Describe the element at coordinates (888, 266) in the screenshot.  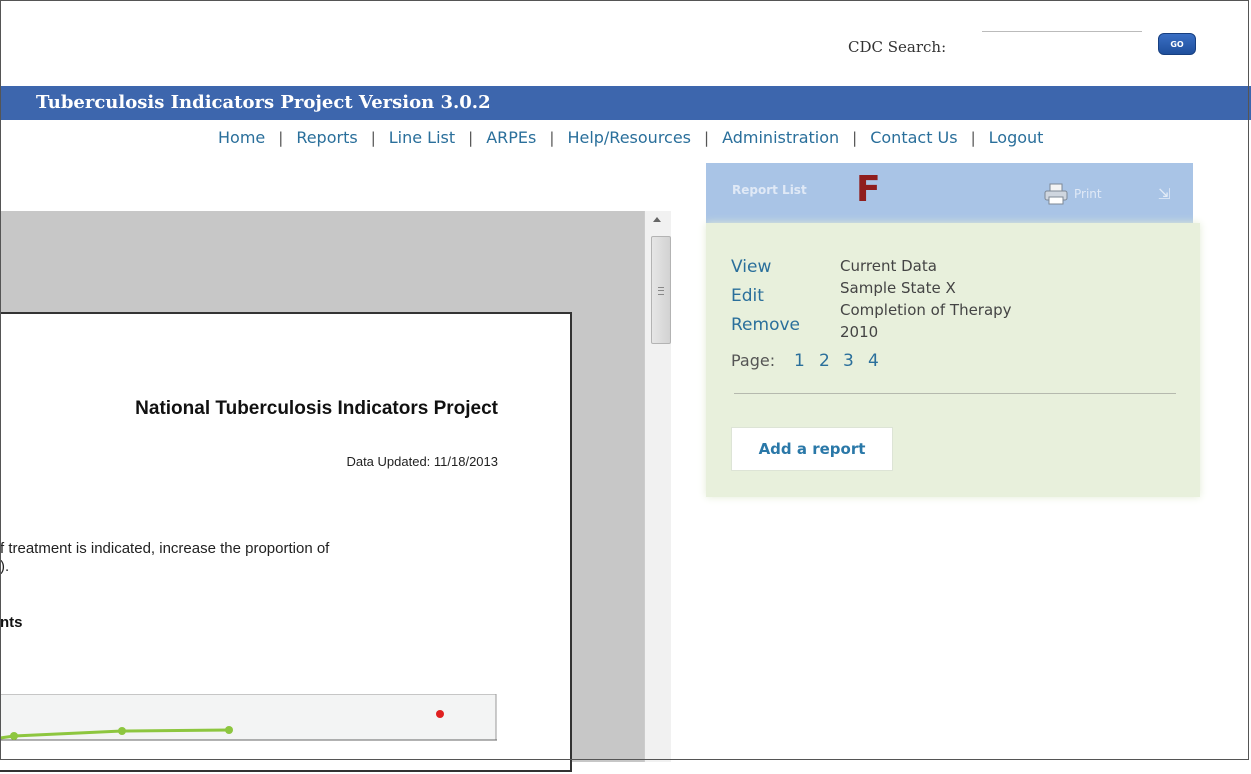
I see `report-data-type: Current Data` at that location.